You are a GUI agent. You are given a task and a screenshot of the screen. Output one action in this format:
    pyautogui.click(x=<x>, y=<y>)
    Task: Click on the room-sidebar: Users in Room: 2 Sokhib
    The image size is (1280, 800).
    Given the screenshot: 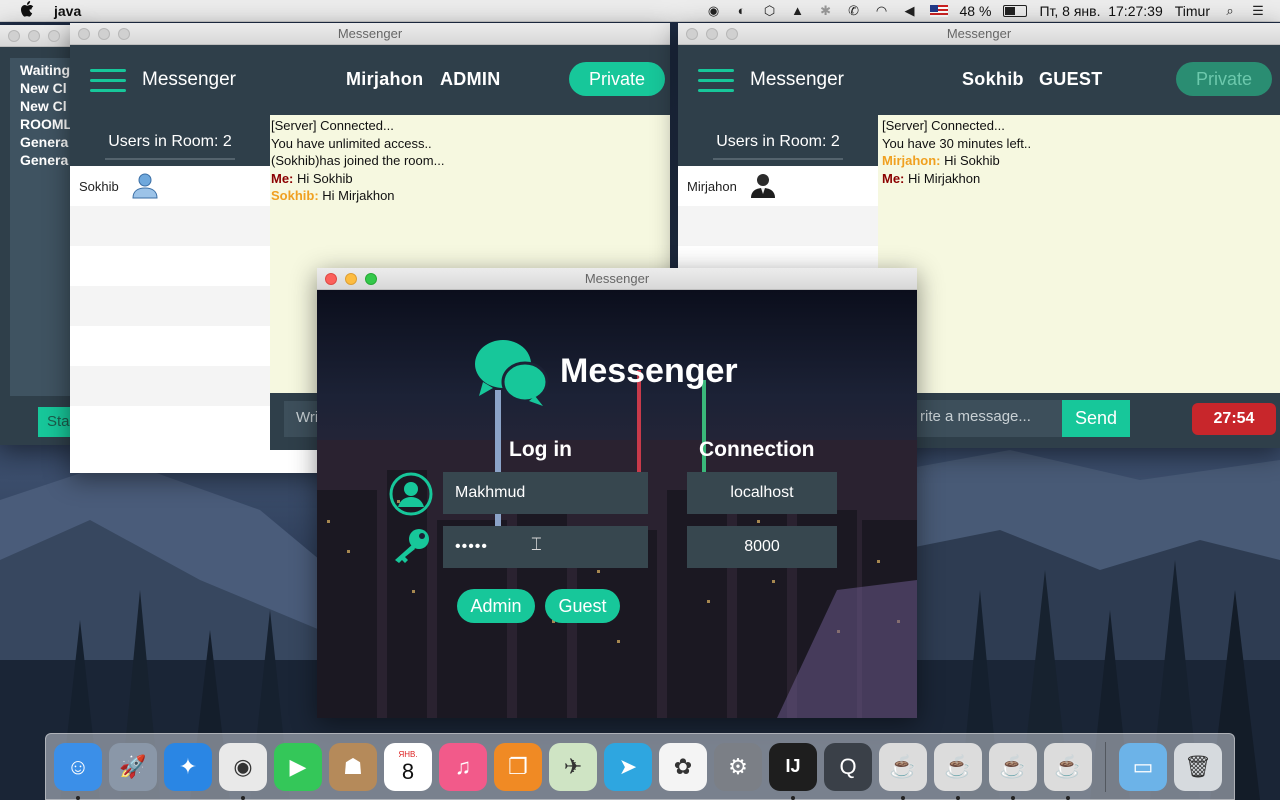 What is the action you would take?
    pyautogui.click(x=170, y=282)
    